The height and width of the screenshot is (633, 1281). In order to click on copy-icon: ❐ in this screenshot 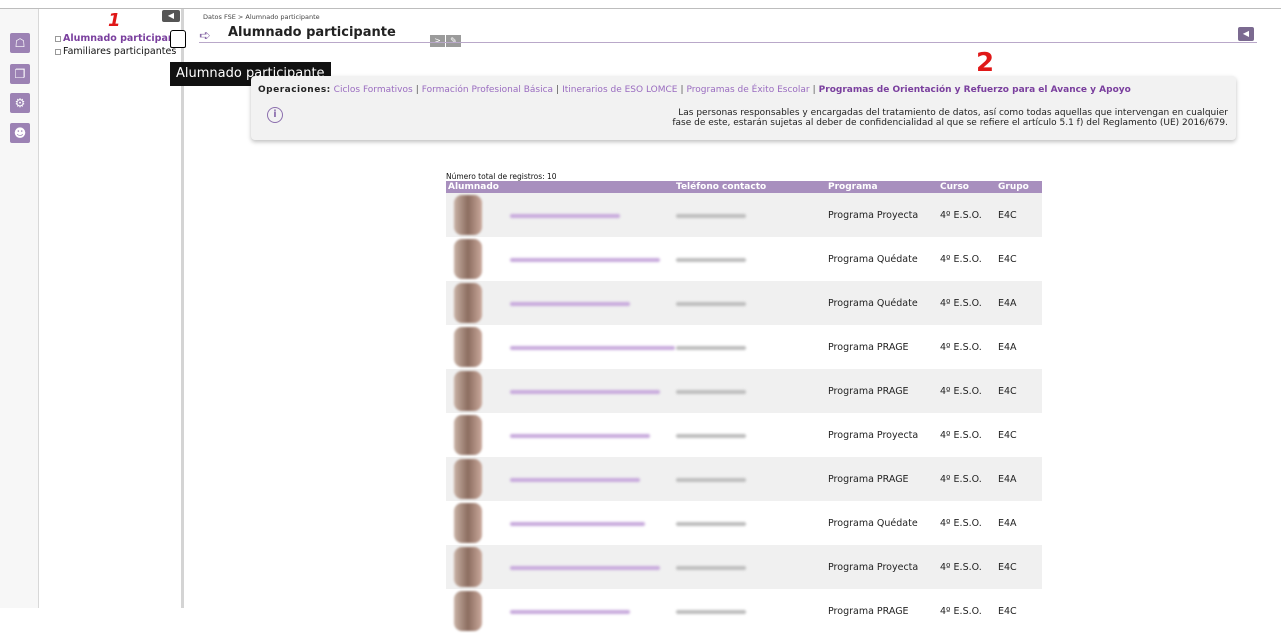, I will do `click(20, 74)`.